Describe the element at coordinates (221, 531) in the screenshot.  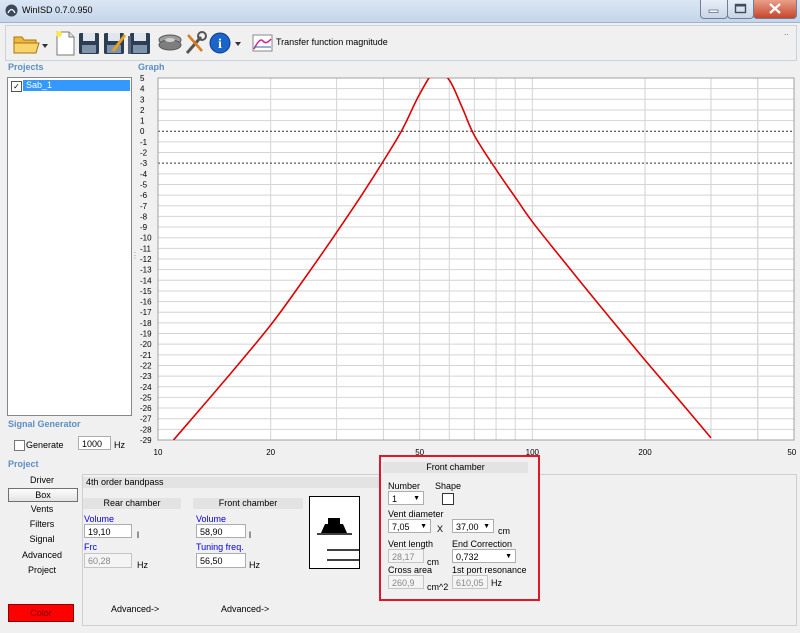
I see `front-volume-input: 58,90` at that location.